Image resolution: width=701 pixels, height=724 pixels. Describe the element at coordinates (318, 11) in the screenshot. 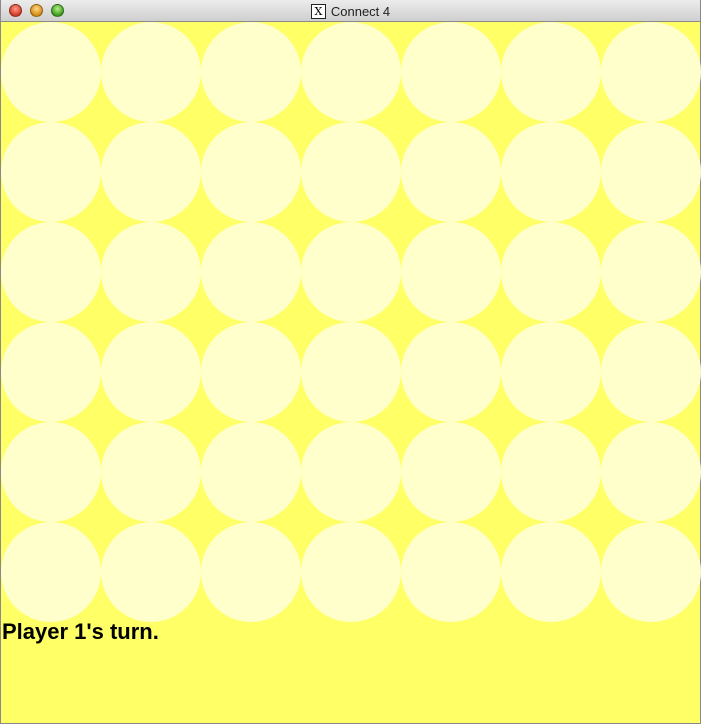

I see `x11-icon: X` at that location.